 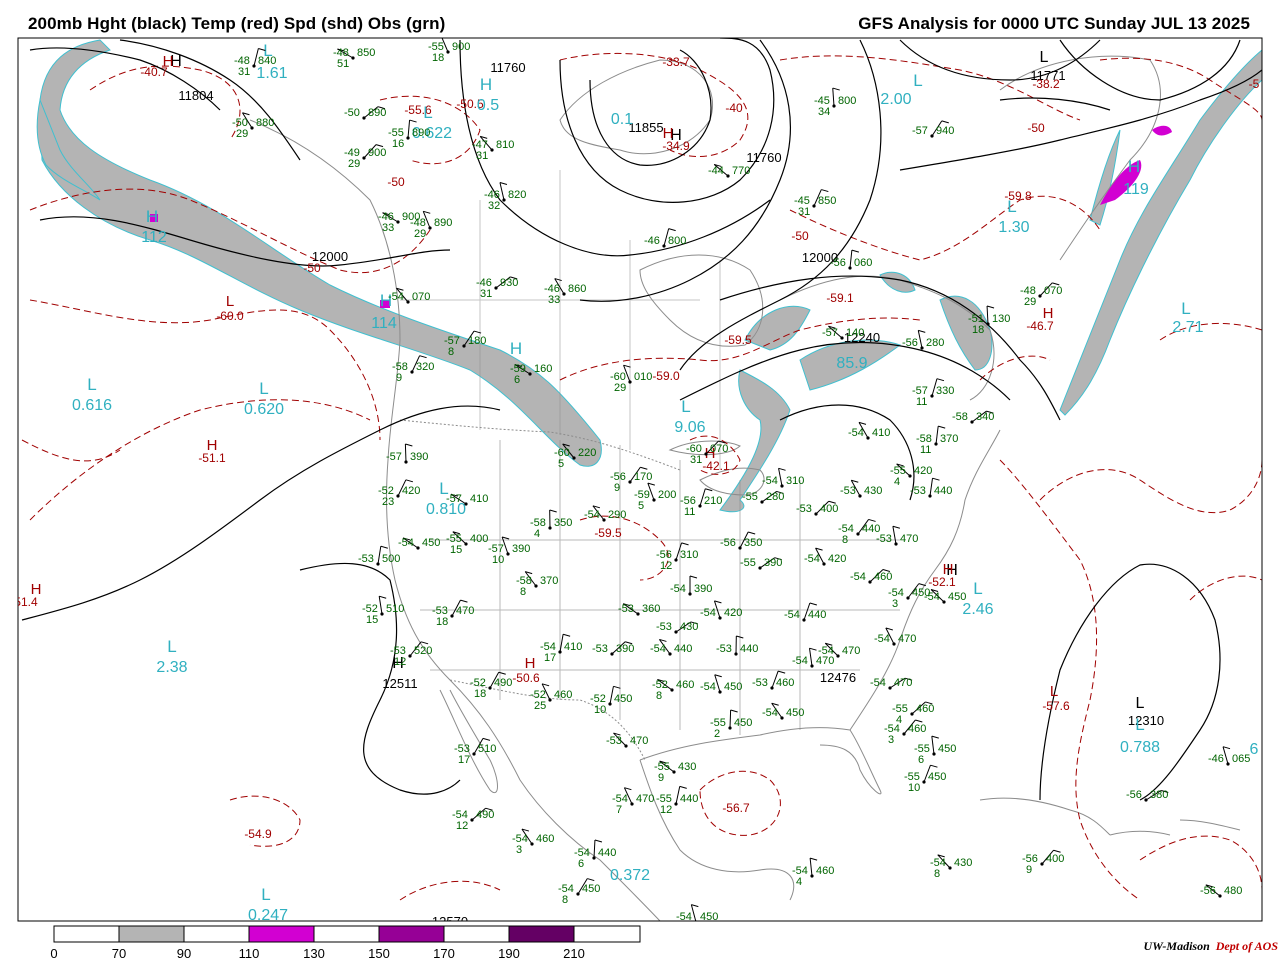 What do you see at coordinates (399, 493) in the screenshot?
I see `station-obs: -52 42023` at bounding box center [399, 493].